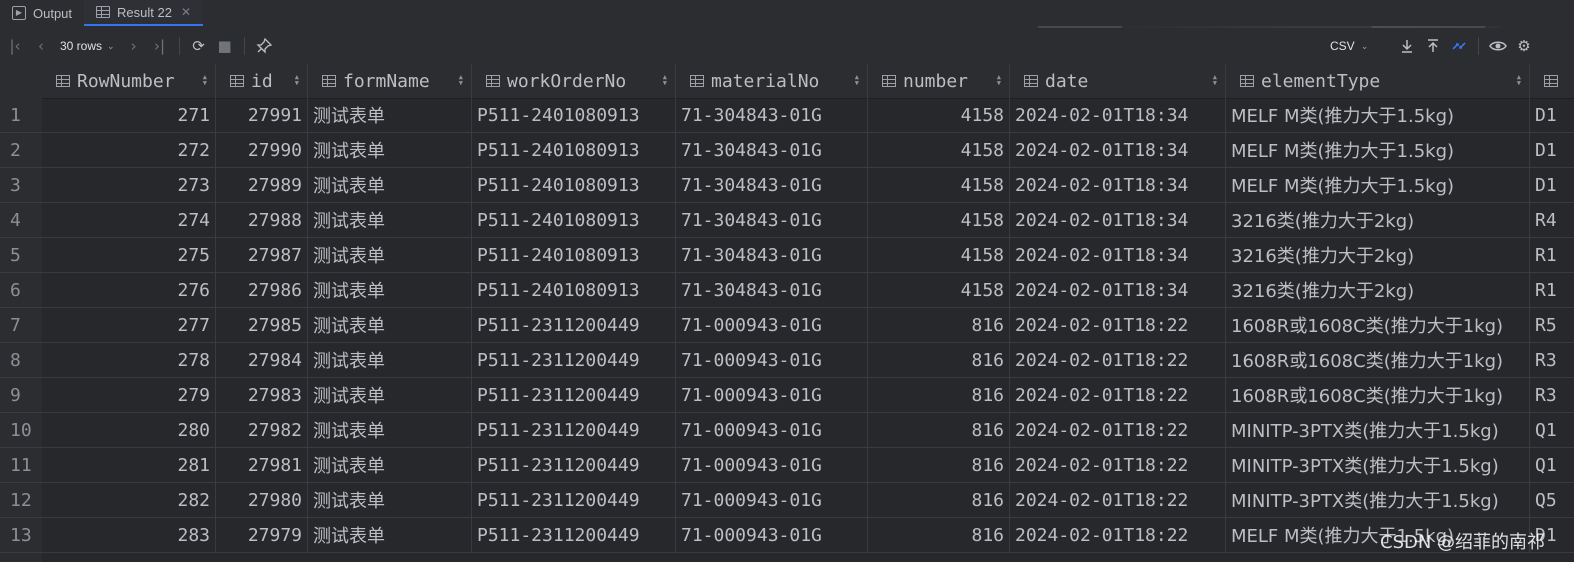 The height and width of the screenshot is (562, 1574). Describe the element at coordinates (129, 150) in the screenshot. I see `table-cell-rownumber: 272` at that location.